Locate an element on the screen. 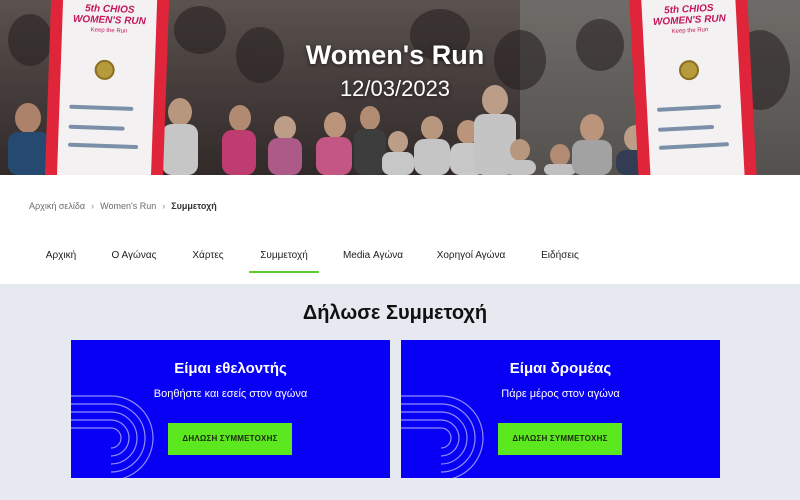 Image resolution: width=800 pixels, height=500 pixels. breadcrumb-event-link: Women's Run is located at coordinates (128, 206).